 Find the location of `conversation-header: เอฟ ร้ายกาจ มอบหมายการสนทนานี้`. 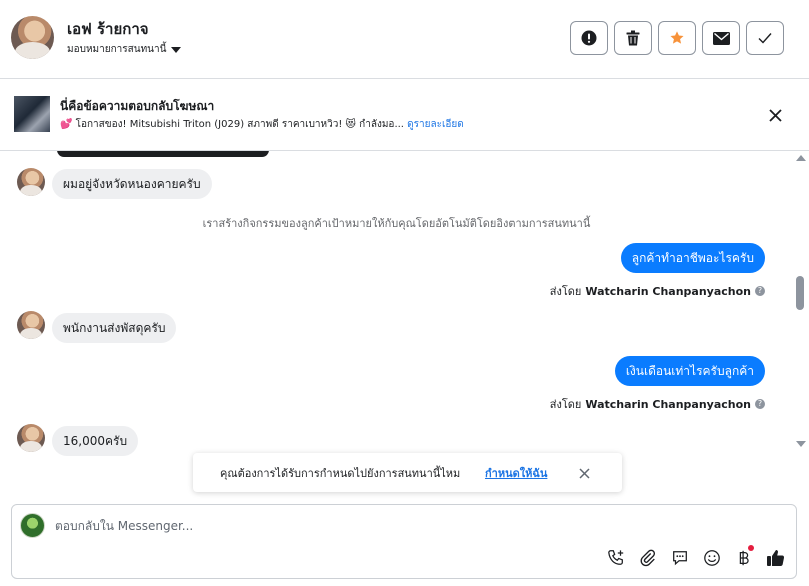

conversation-header: เอฟ ร้ายกาจ มอบหมายการสนทนานี้ is located at coordinates (404, 39).